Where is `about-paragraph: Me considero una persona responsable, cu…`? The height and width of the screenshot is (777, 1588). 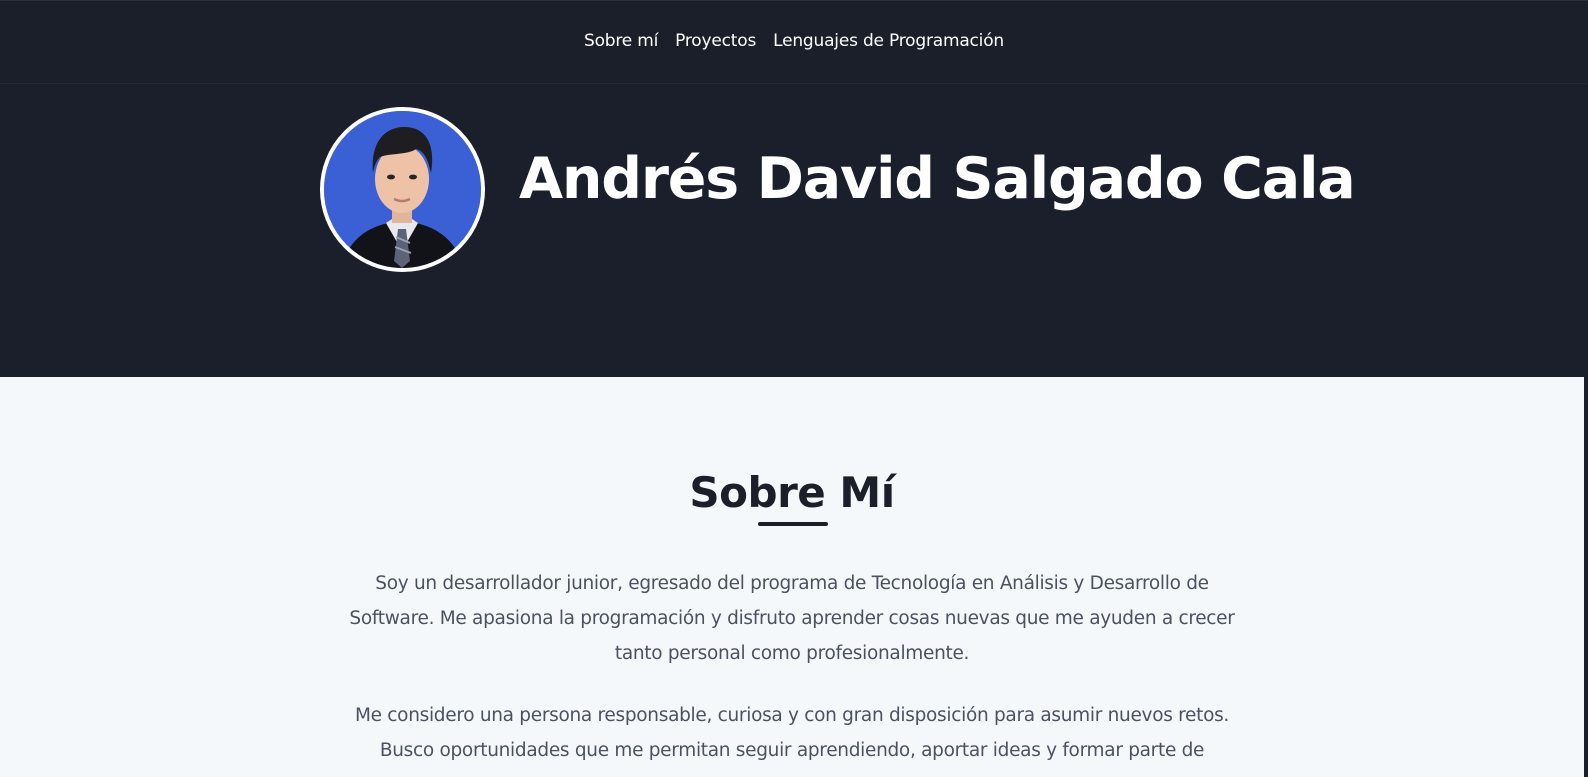 about-paragraph: Me considero una persona responsable, cu… is located at coordinates (792, 733).